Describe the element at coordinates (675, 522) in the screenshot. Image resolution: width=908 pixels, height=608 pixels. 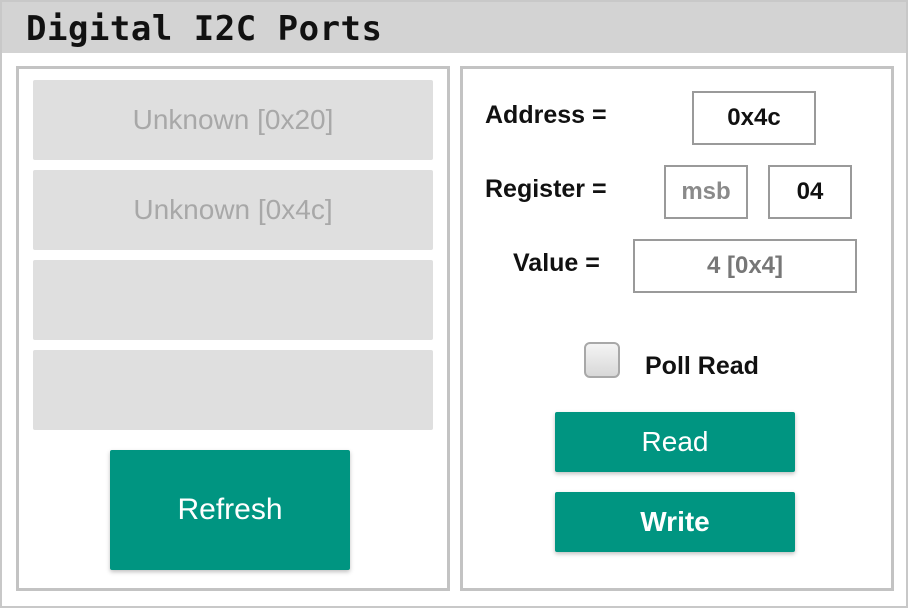
I see `write-button: Write` at that location.